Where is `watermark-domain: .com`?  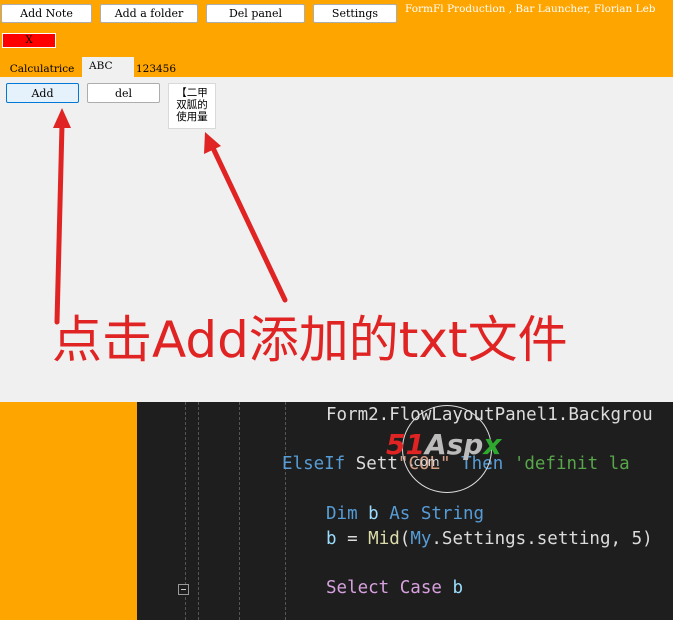 watermark-domain: .com is located at coordinates (425, 462).